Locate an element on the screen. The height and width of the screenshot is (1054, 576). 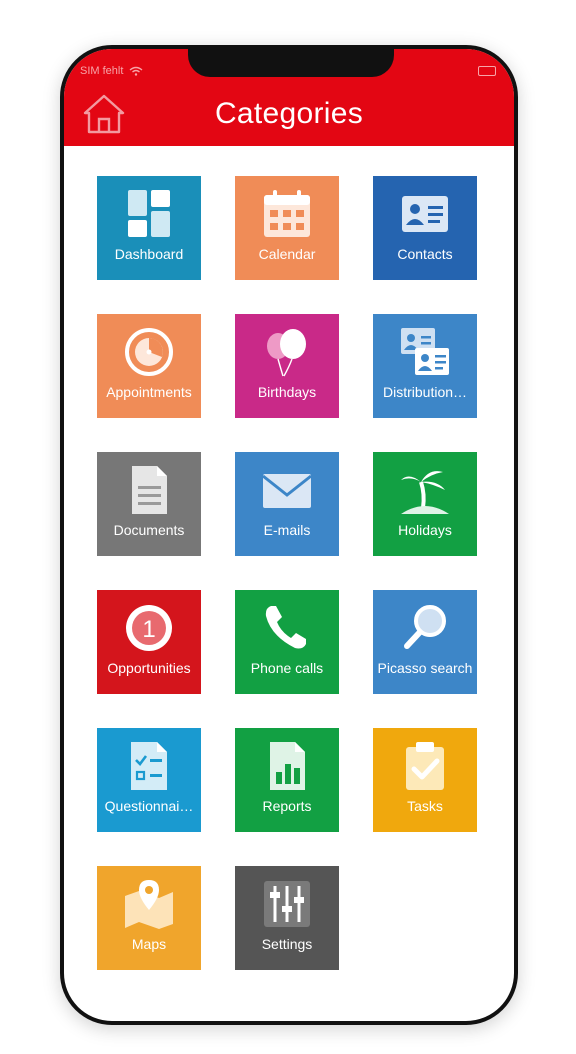
tile-label: Opportunities is located at coordinates (149, 668).